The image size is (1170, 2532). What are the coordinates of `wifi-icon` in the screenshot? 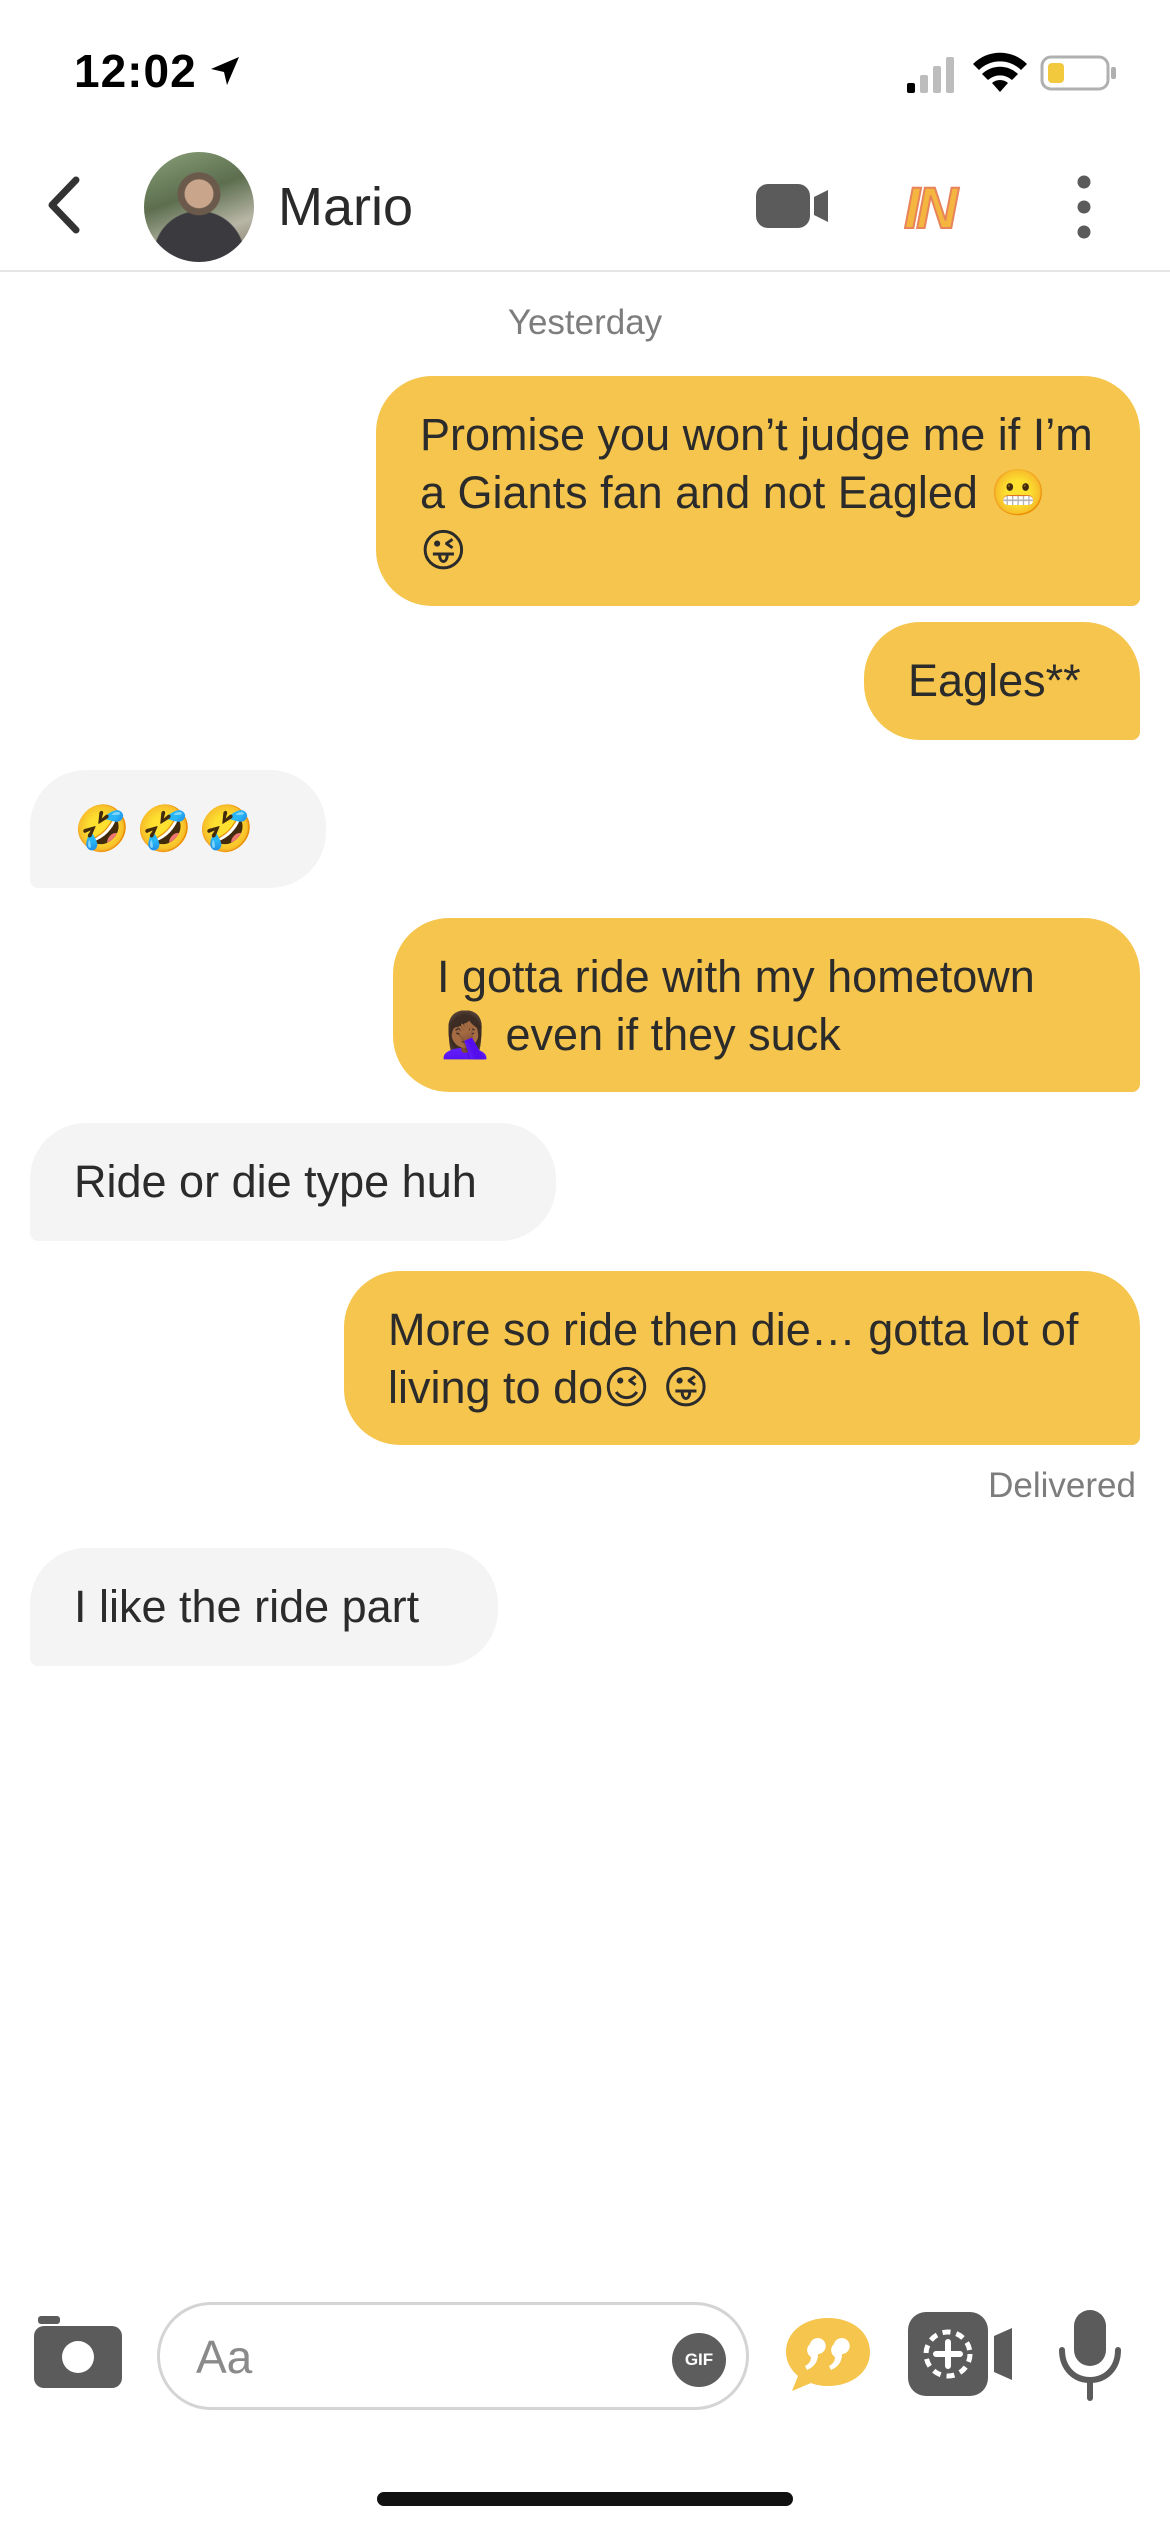 It's located at (1000, 72).